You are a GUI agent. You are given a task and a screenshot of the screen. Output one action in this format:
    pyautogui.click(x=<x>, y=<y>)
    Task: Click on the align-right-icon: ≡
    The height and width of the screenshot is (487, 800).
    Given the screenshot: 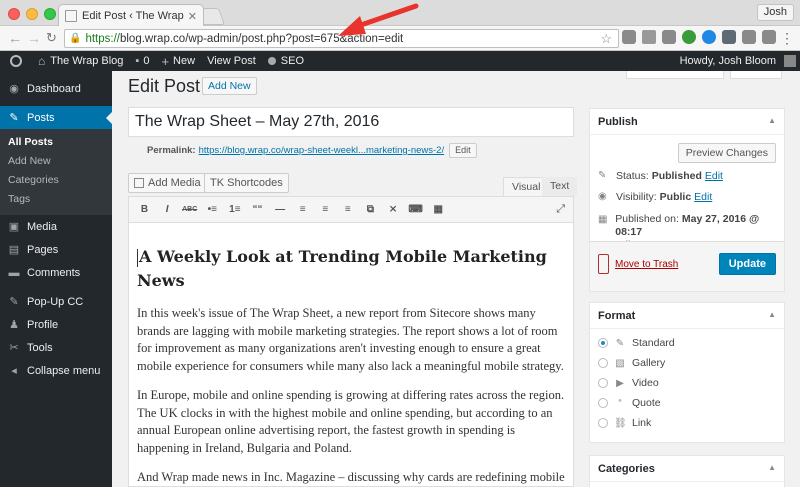 What is the action you would take?
    pyautogui.click(x=347, y=209)
    